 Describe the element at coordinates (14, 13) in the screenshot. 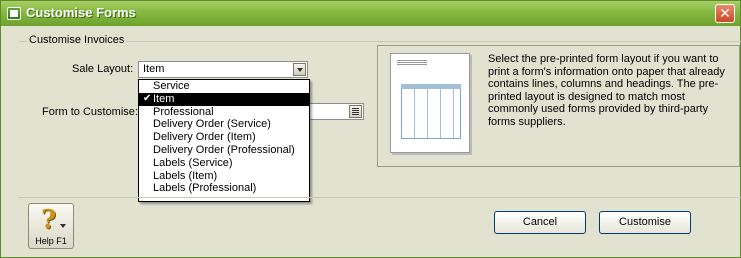

I see `app-icon` at that location.